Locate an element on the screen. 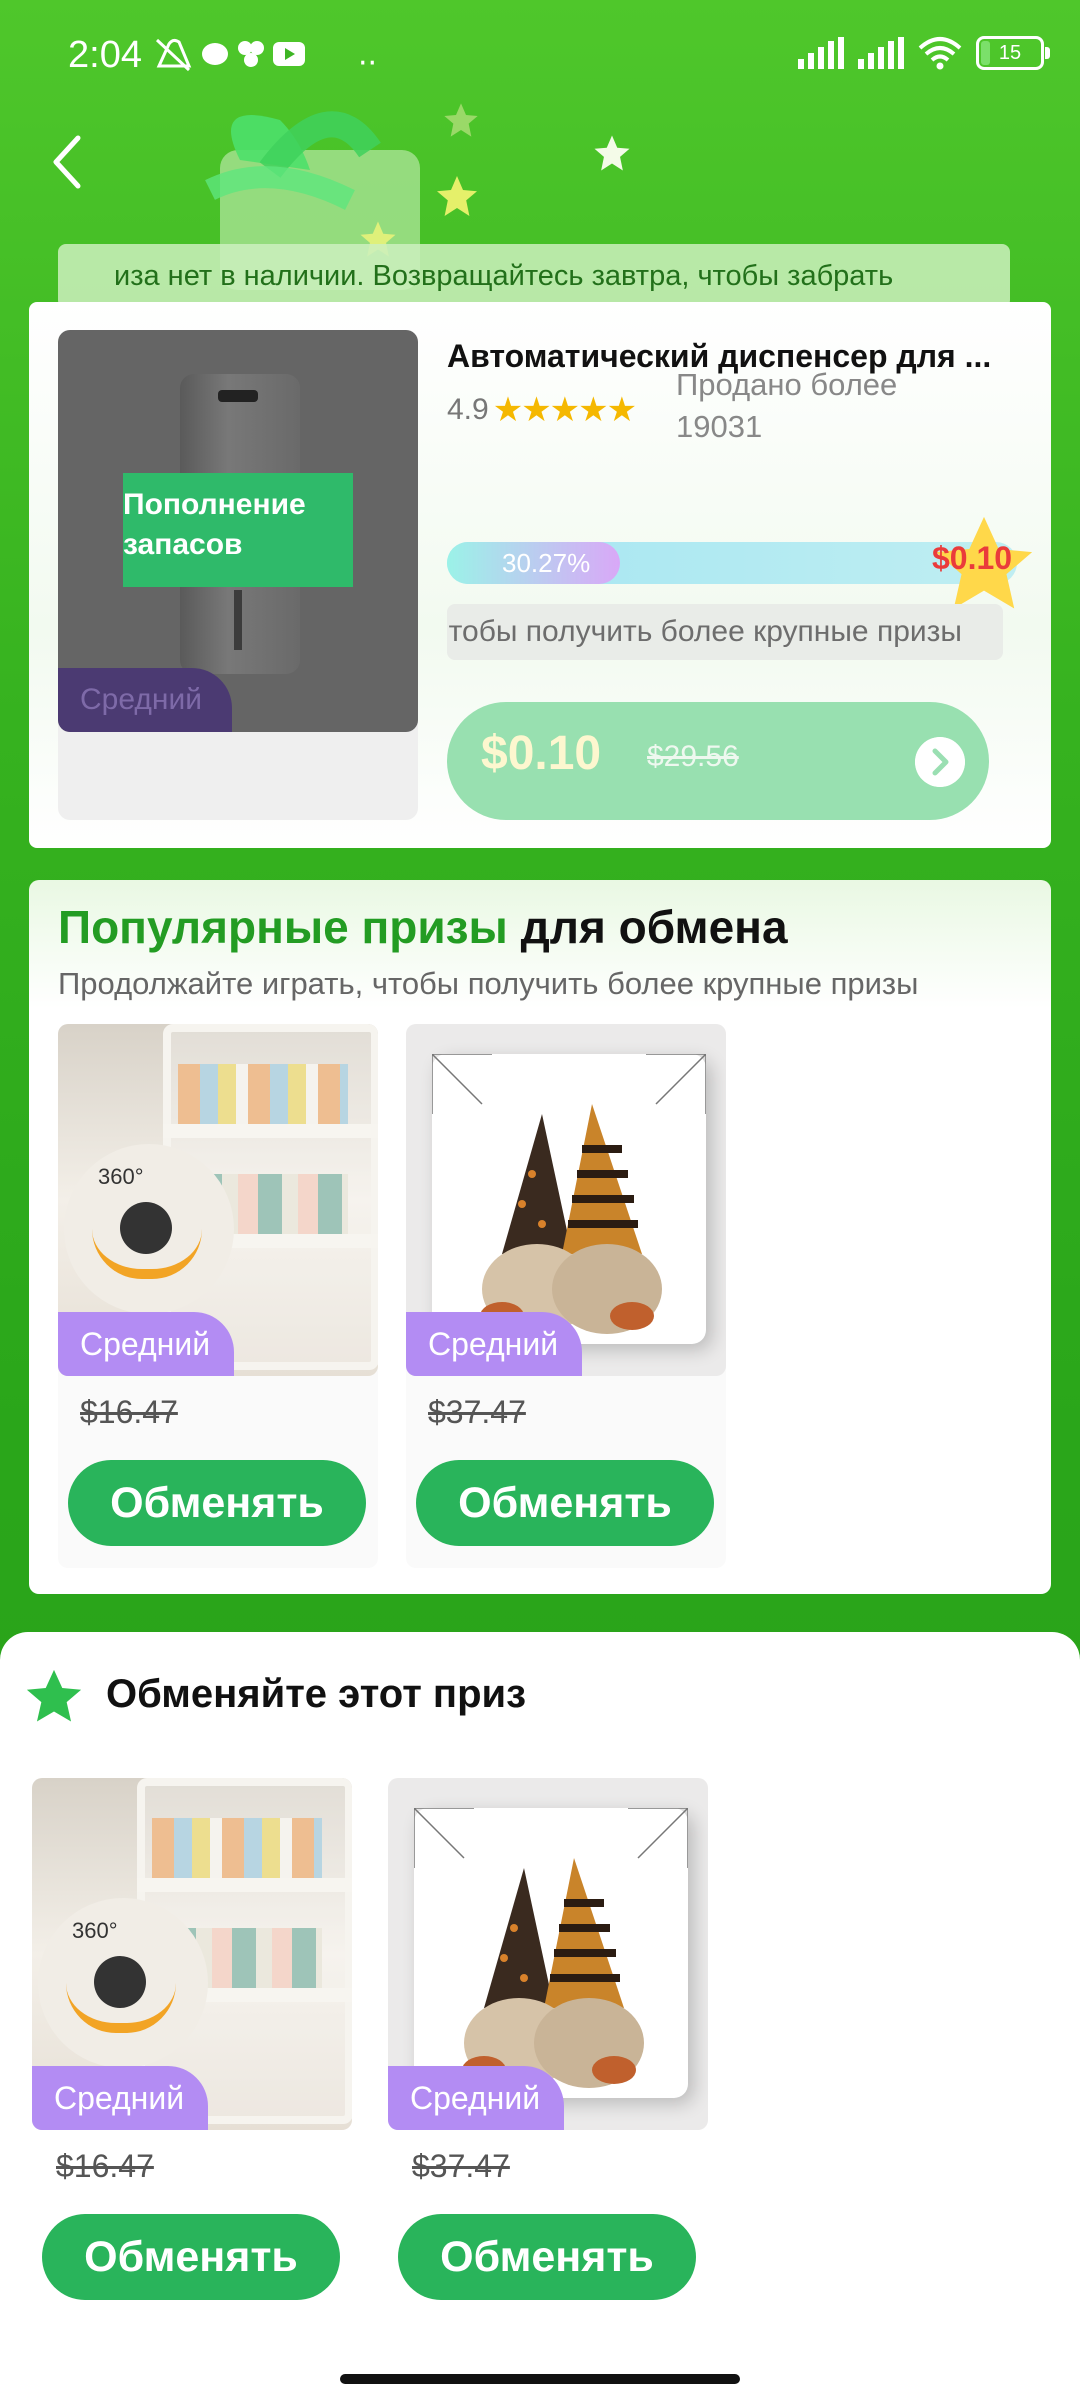 The height and width of the screenshot is (2400, 1080). status-app-icons is located at coordinates (230, 55).